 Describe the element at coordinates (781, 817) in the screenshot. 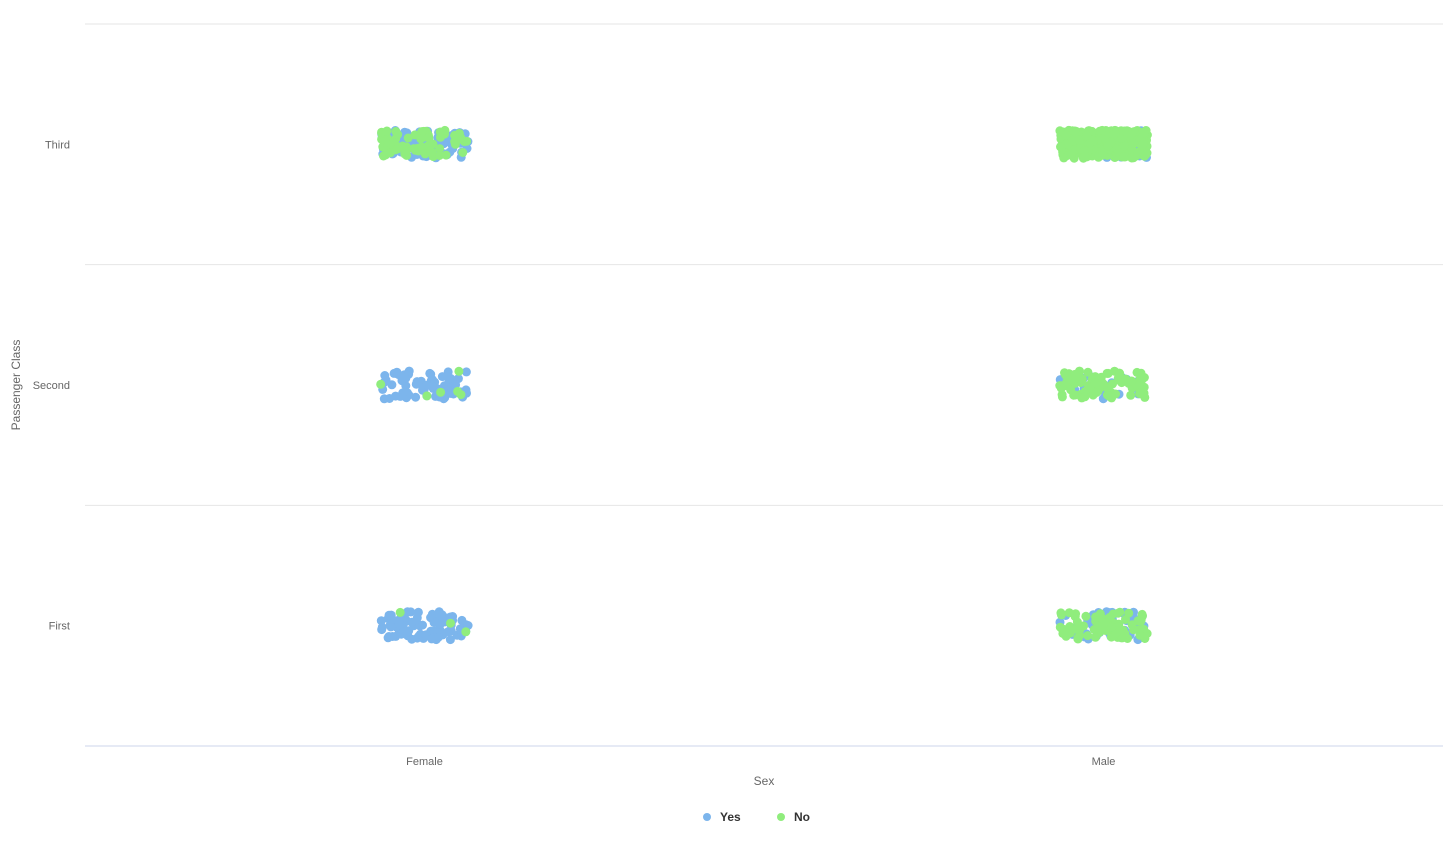

I see `legend-marker` at that location.